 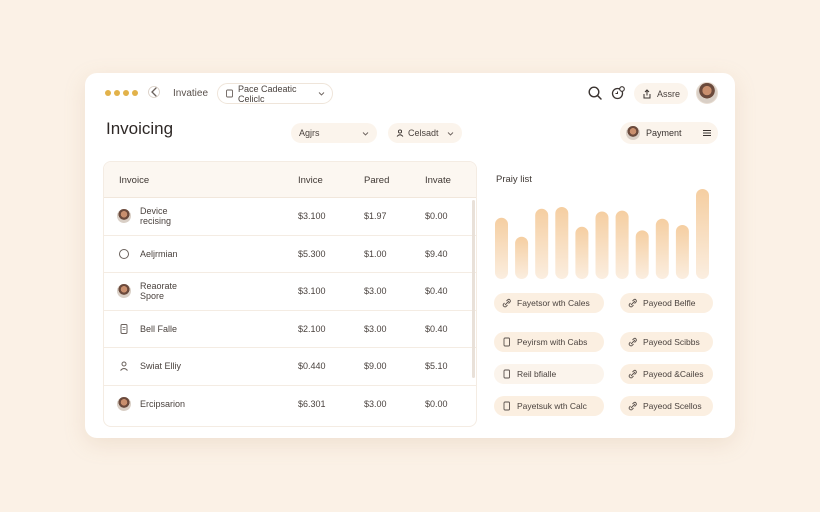 I want to click on payment-option-button: Payeod Scibbs, so click(x=666, y=342).